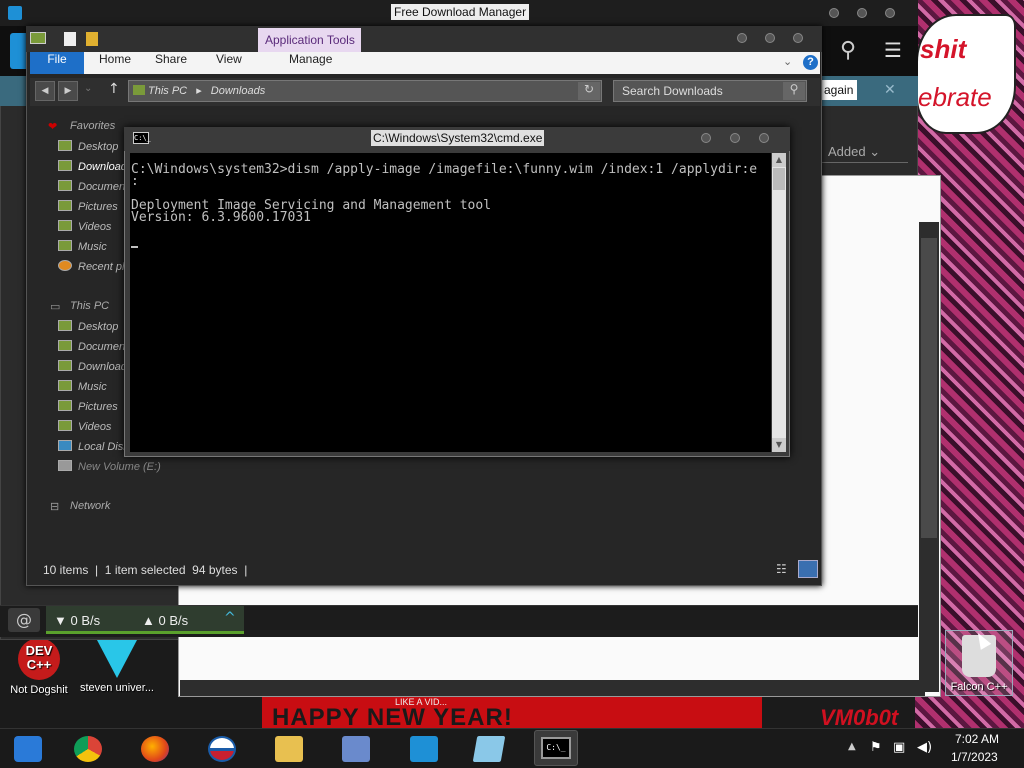 The width and height of the screenshot is (1024, 768). Describe the element at coordinates (556, 748) in the screenshot. I see `taskbar-cmd: C:\_` at that location.